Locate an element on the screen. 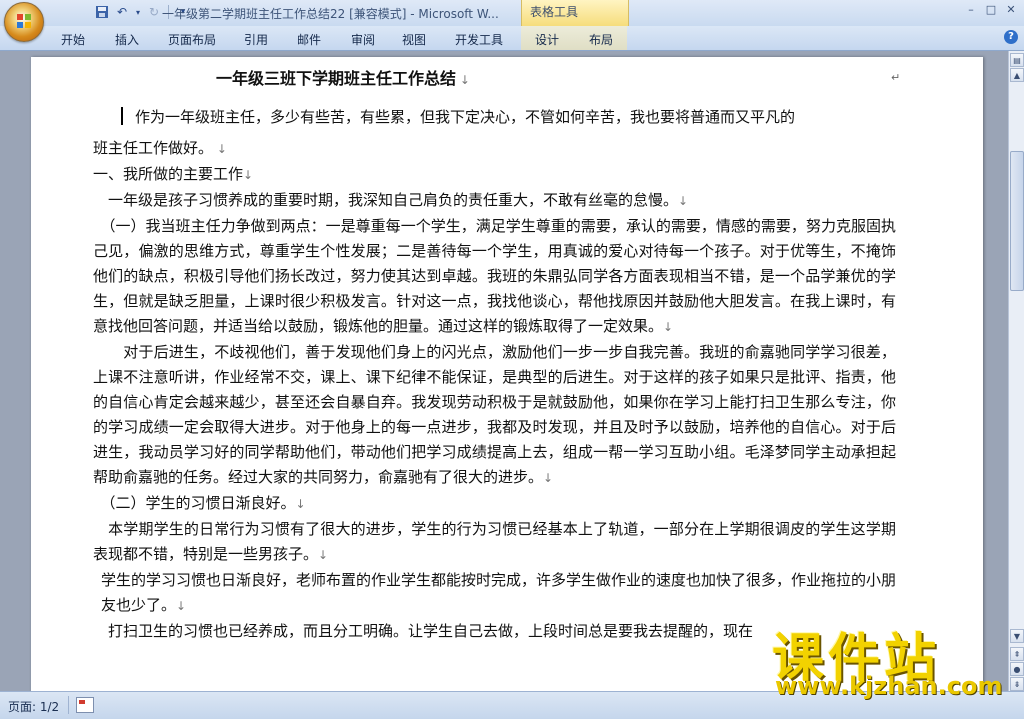 This screenshot has height=719, width=1024. scroll-down-icon: ▼ is located at coordinates (1017, 636).